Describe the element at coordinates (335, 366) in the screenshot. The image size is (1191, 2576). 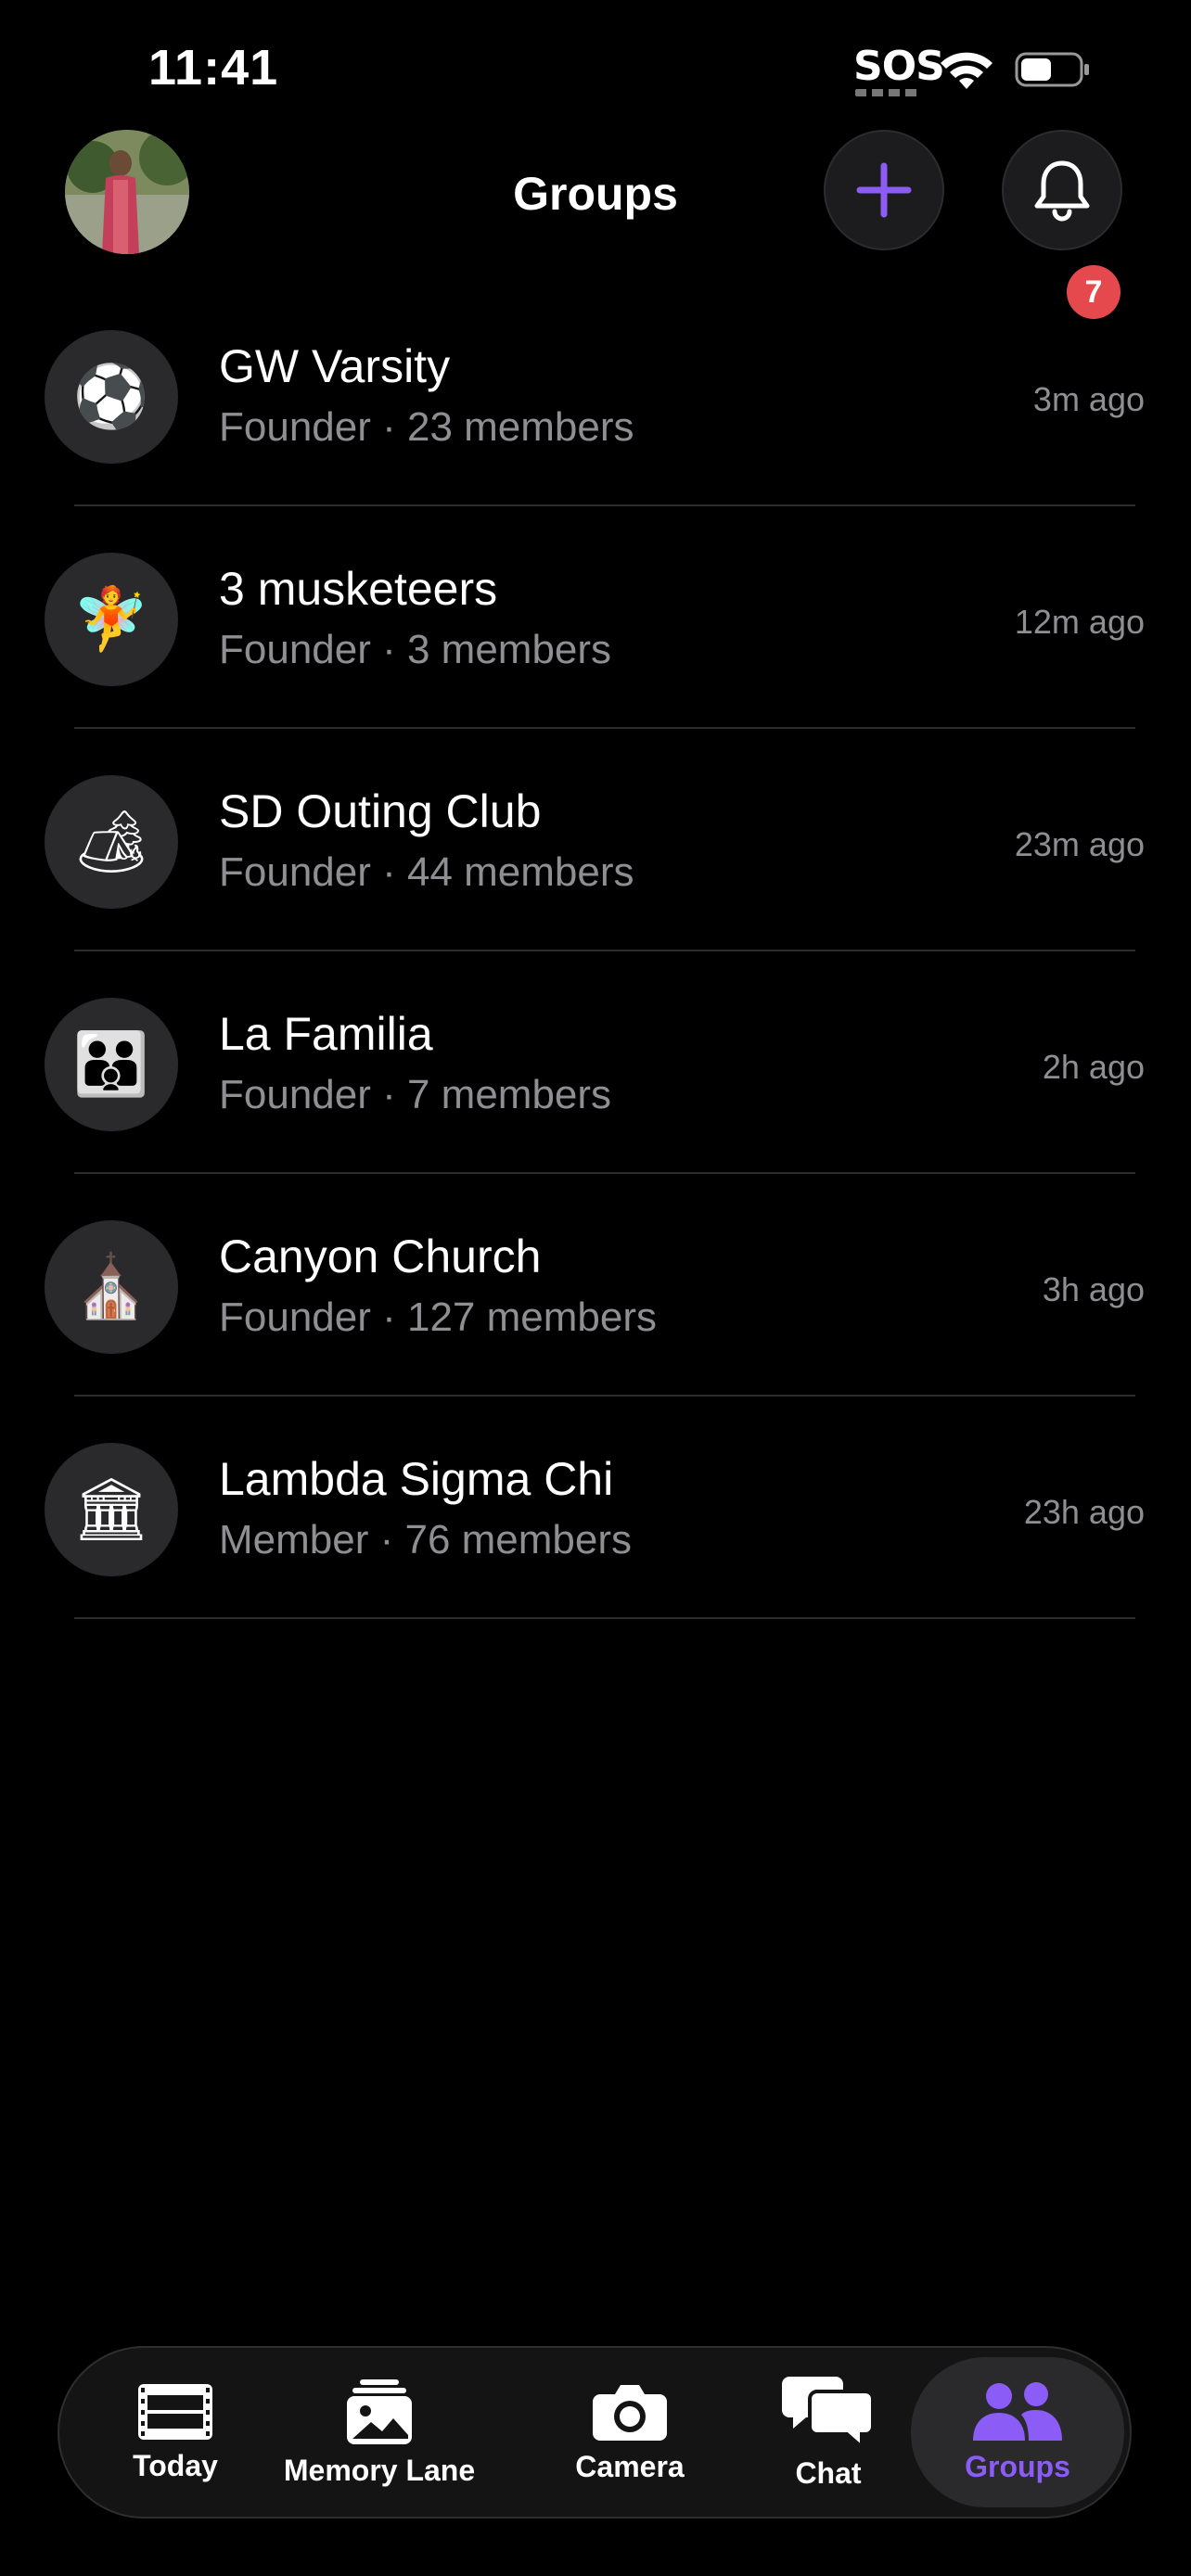
I see `group-name: GW Varsity` at that location.